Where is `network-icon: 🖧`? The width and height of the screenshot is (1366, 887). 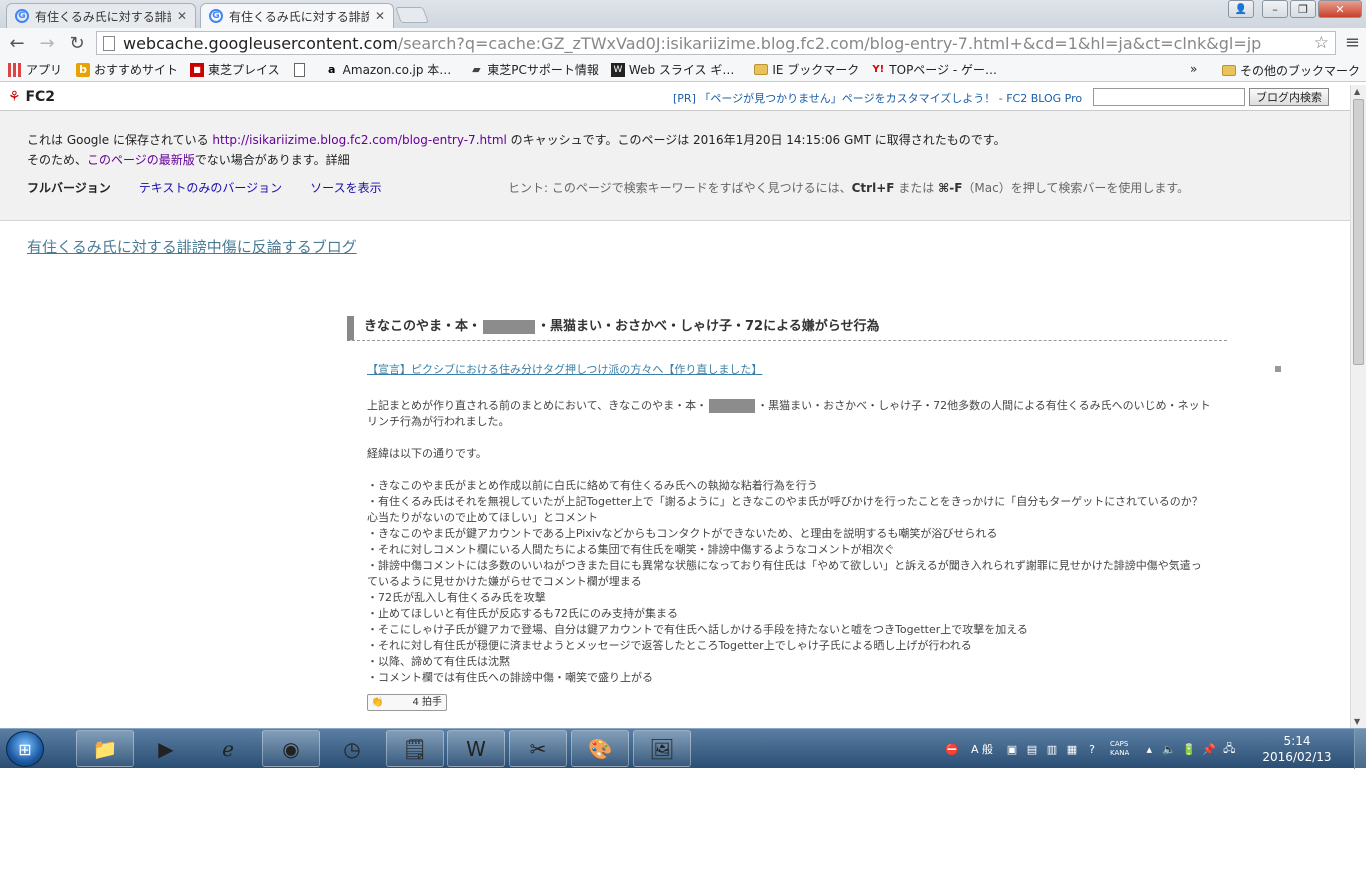 network-icon: 🖧 is located at coordinates (1229, 749).